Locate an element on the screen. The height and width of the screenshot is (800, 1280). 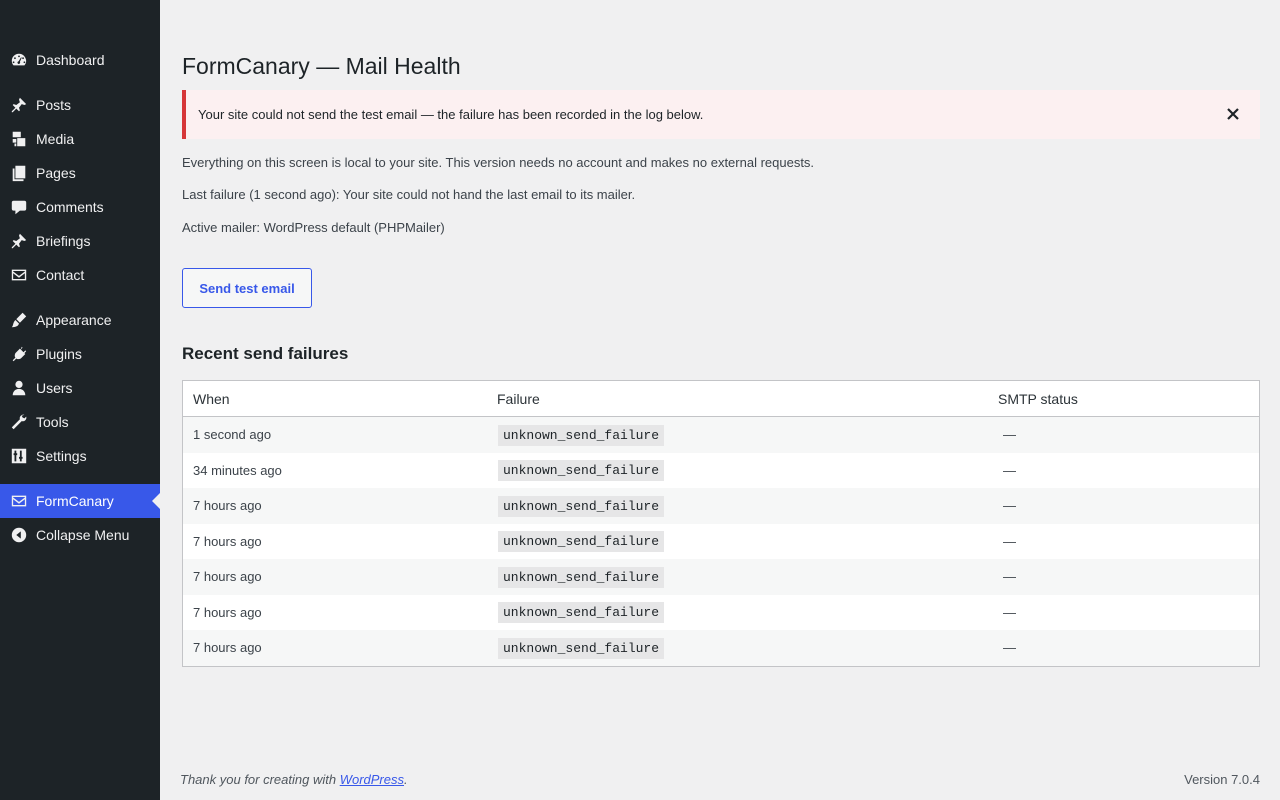
sidebar-item-pages: Pages is located at coordinates (80, 173).